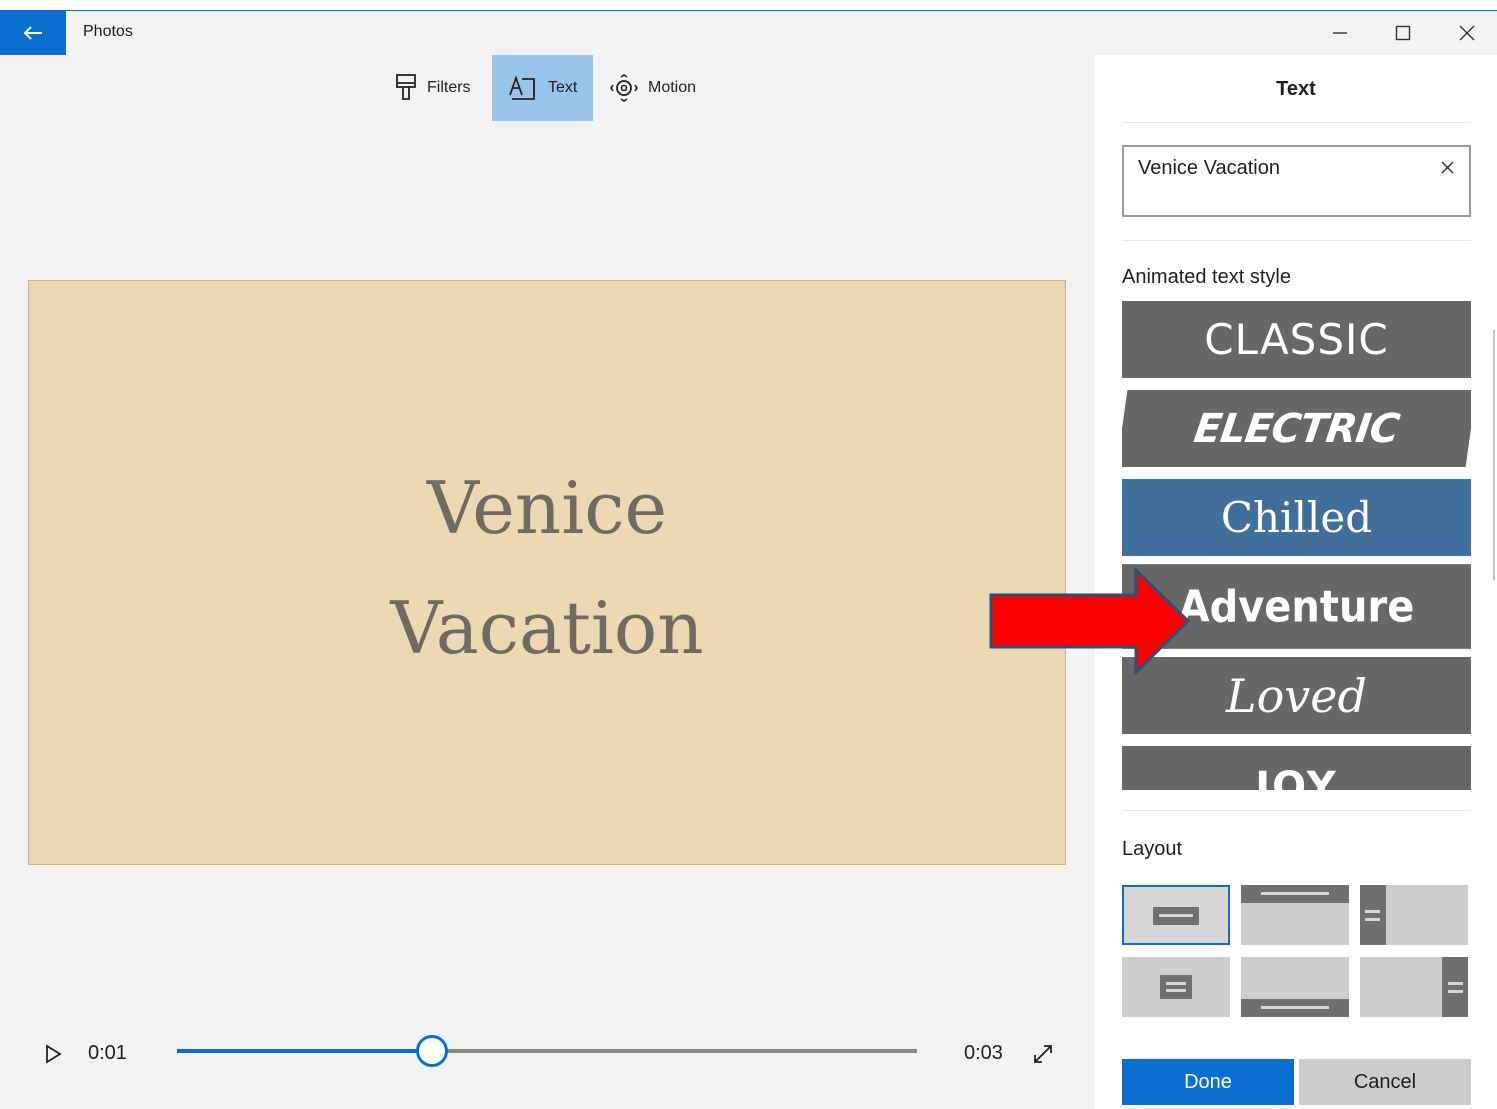 The width and height of the screenshot is (1497, 1109). What do you see at coordinates (1295, 915) in the screenshot?
I see `layout-option-top-banner` at bounding box center [1295, 915].